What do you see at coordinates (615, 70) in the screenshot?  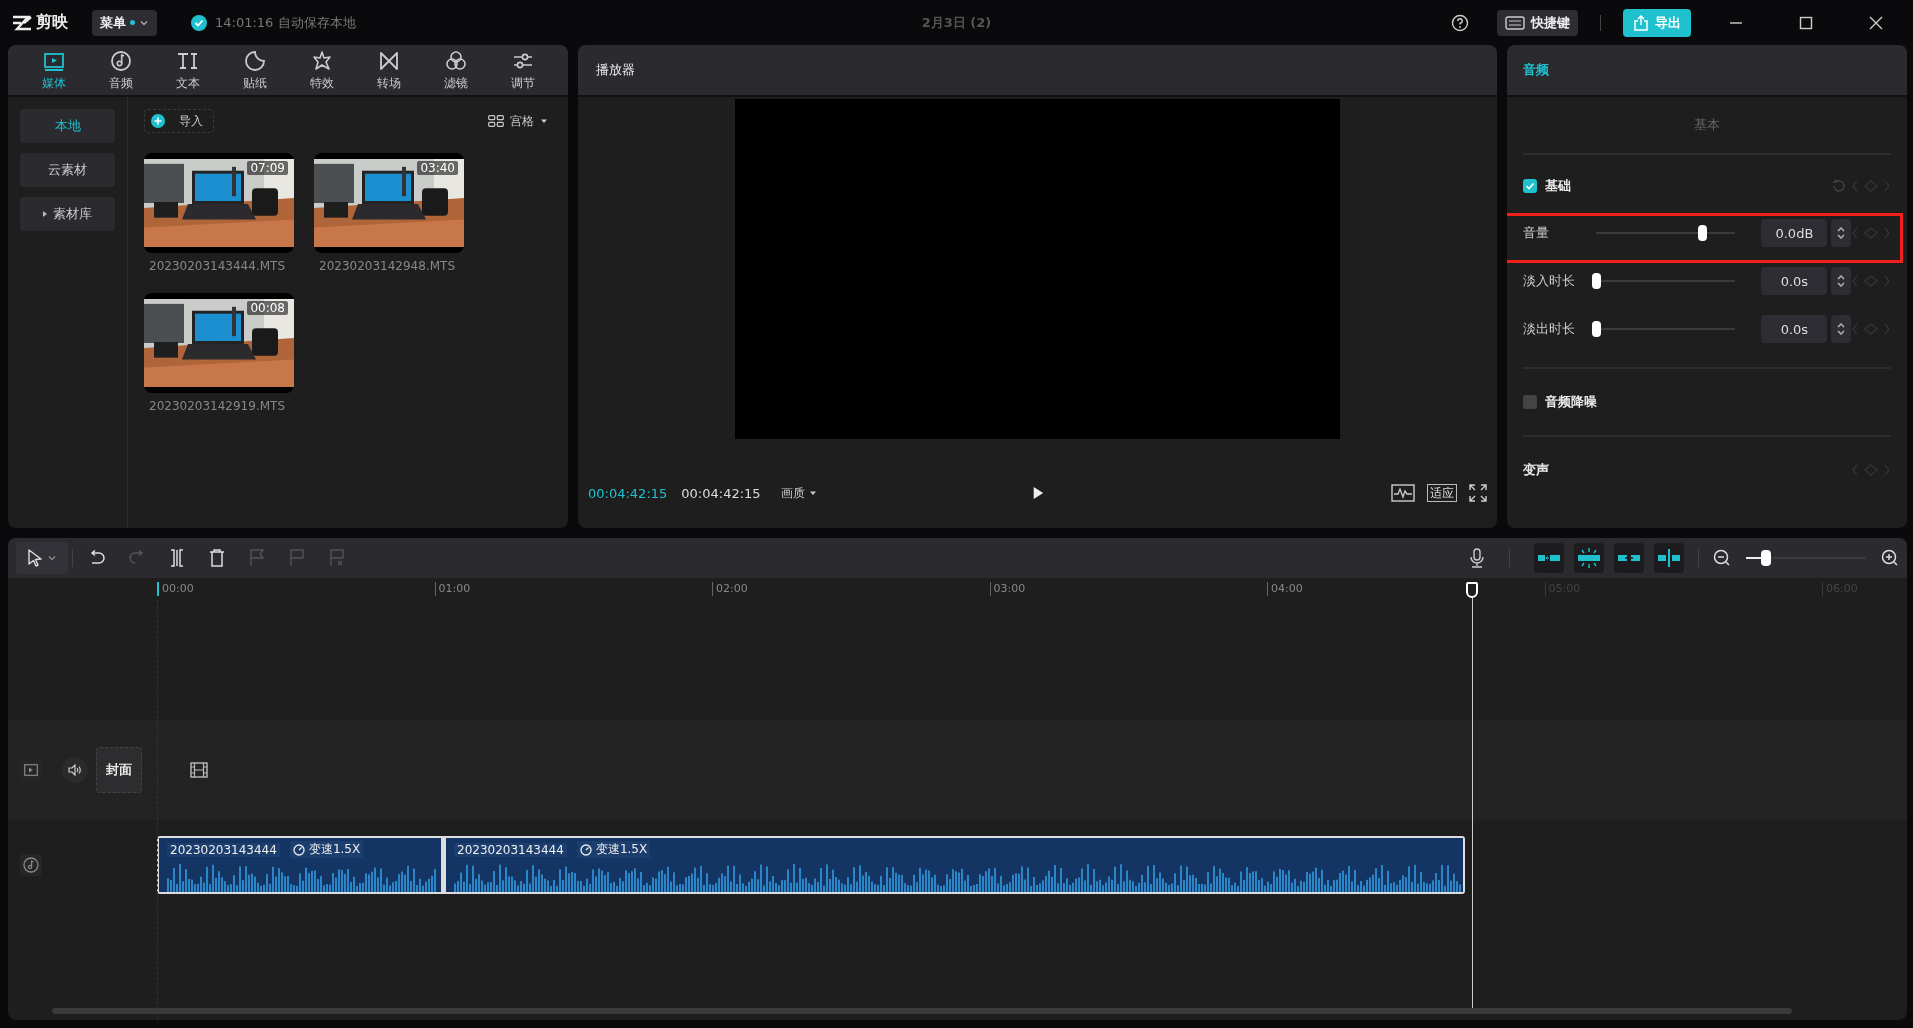 I see `player-title: 播放器` at bounding box center [615, 70].